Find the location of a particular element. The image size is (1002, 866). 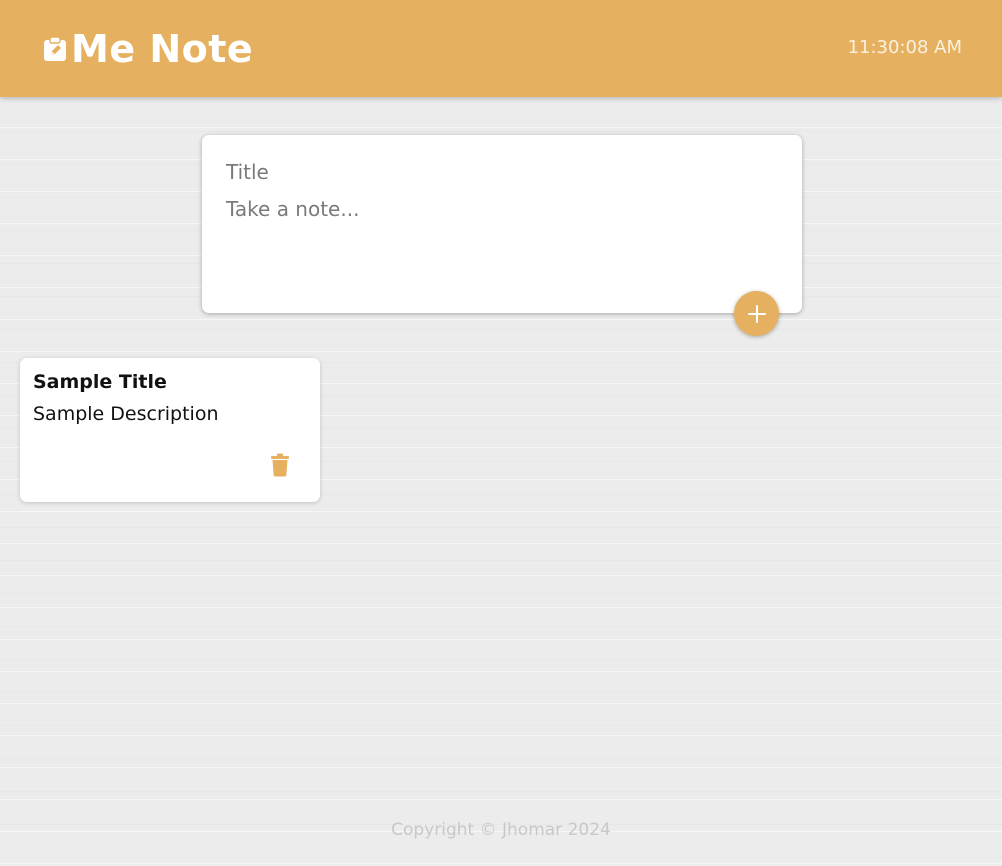

plus-icon is located at coordinates (756, 313).